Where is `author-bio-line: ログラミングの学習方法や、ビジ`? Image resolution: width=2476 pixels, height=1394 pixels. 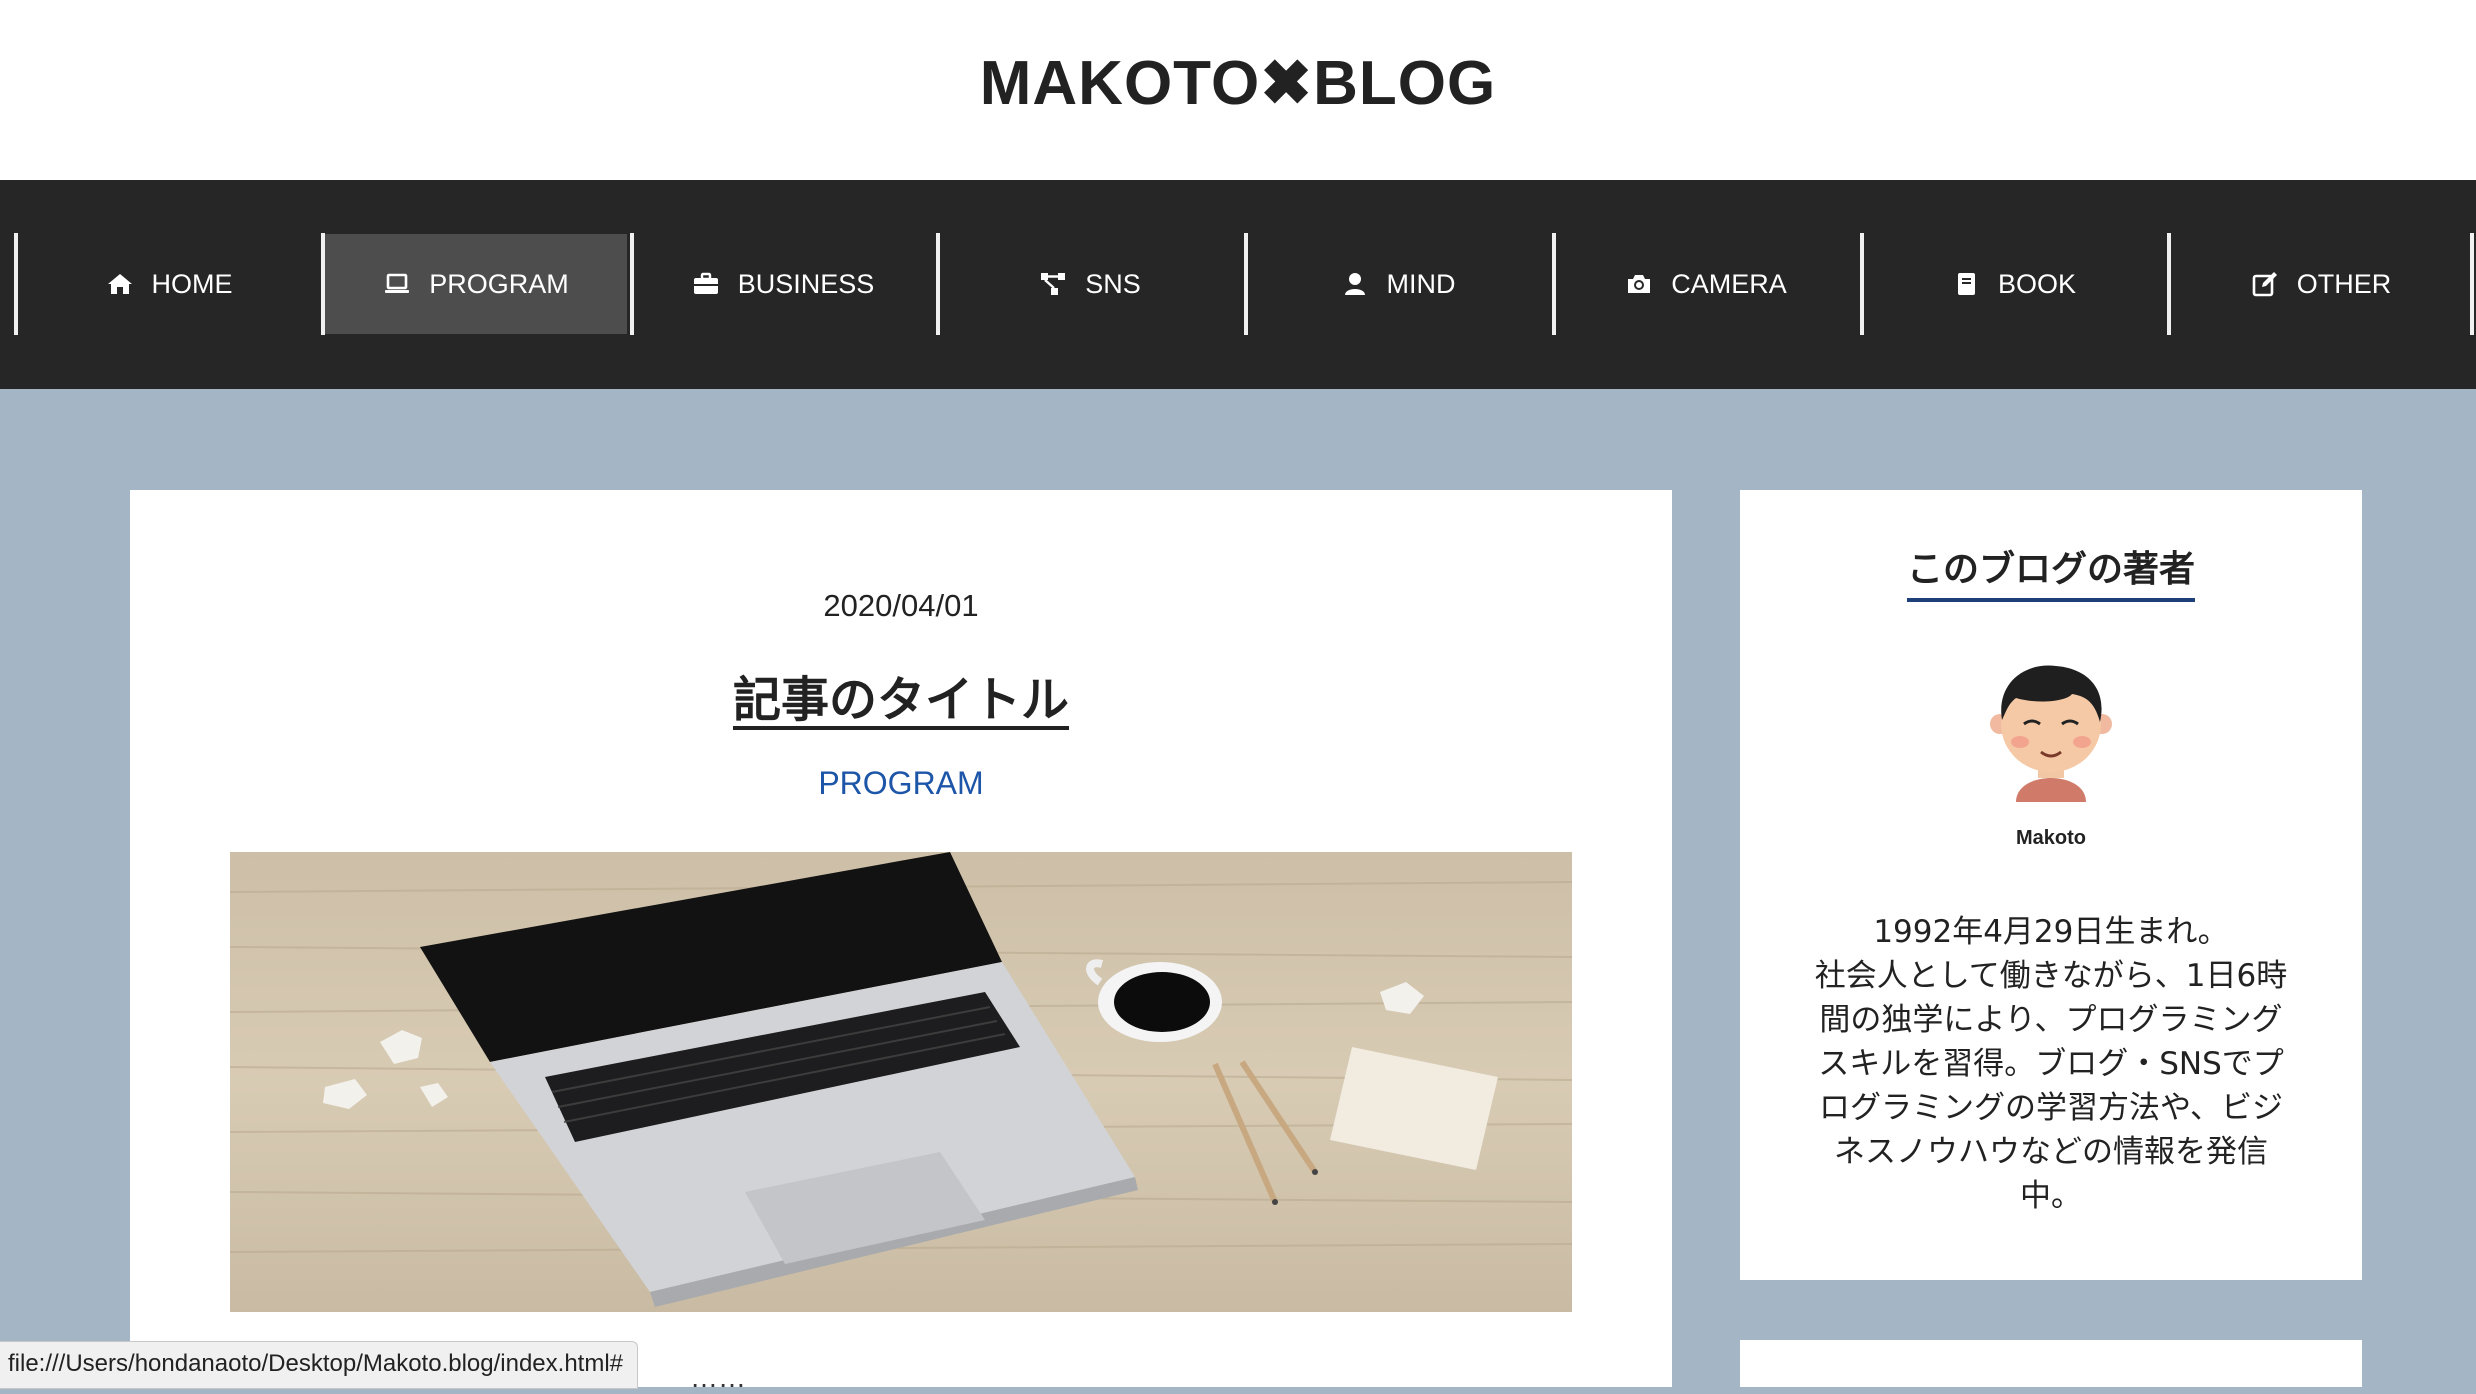
author-bio-line: ログラミングの学習方法や、ビジ is located at coordinates (2051, 1108).